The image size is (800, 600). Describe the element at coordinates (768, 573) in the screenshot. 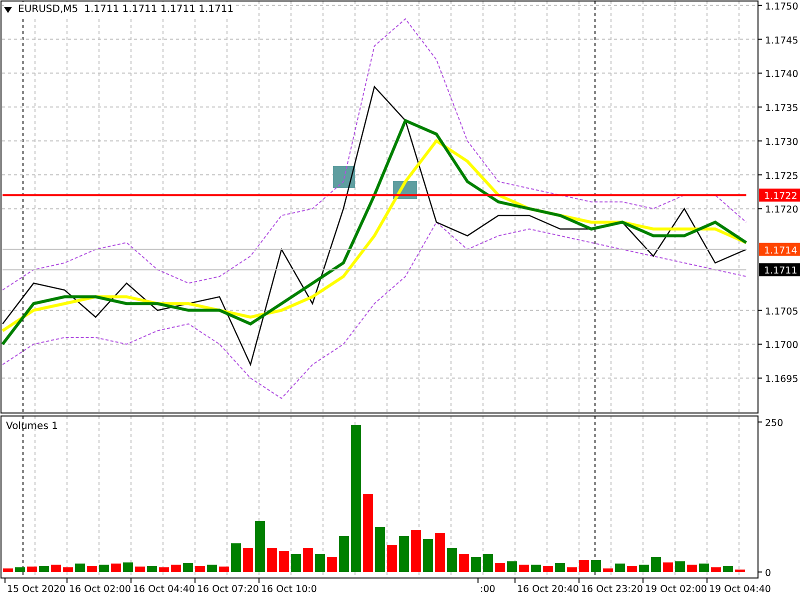

I see `volume-label: 0` at that location.